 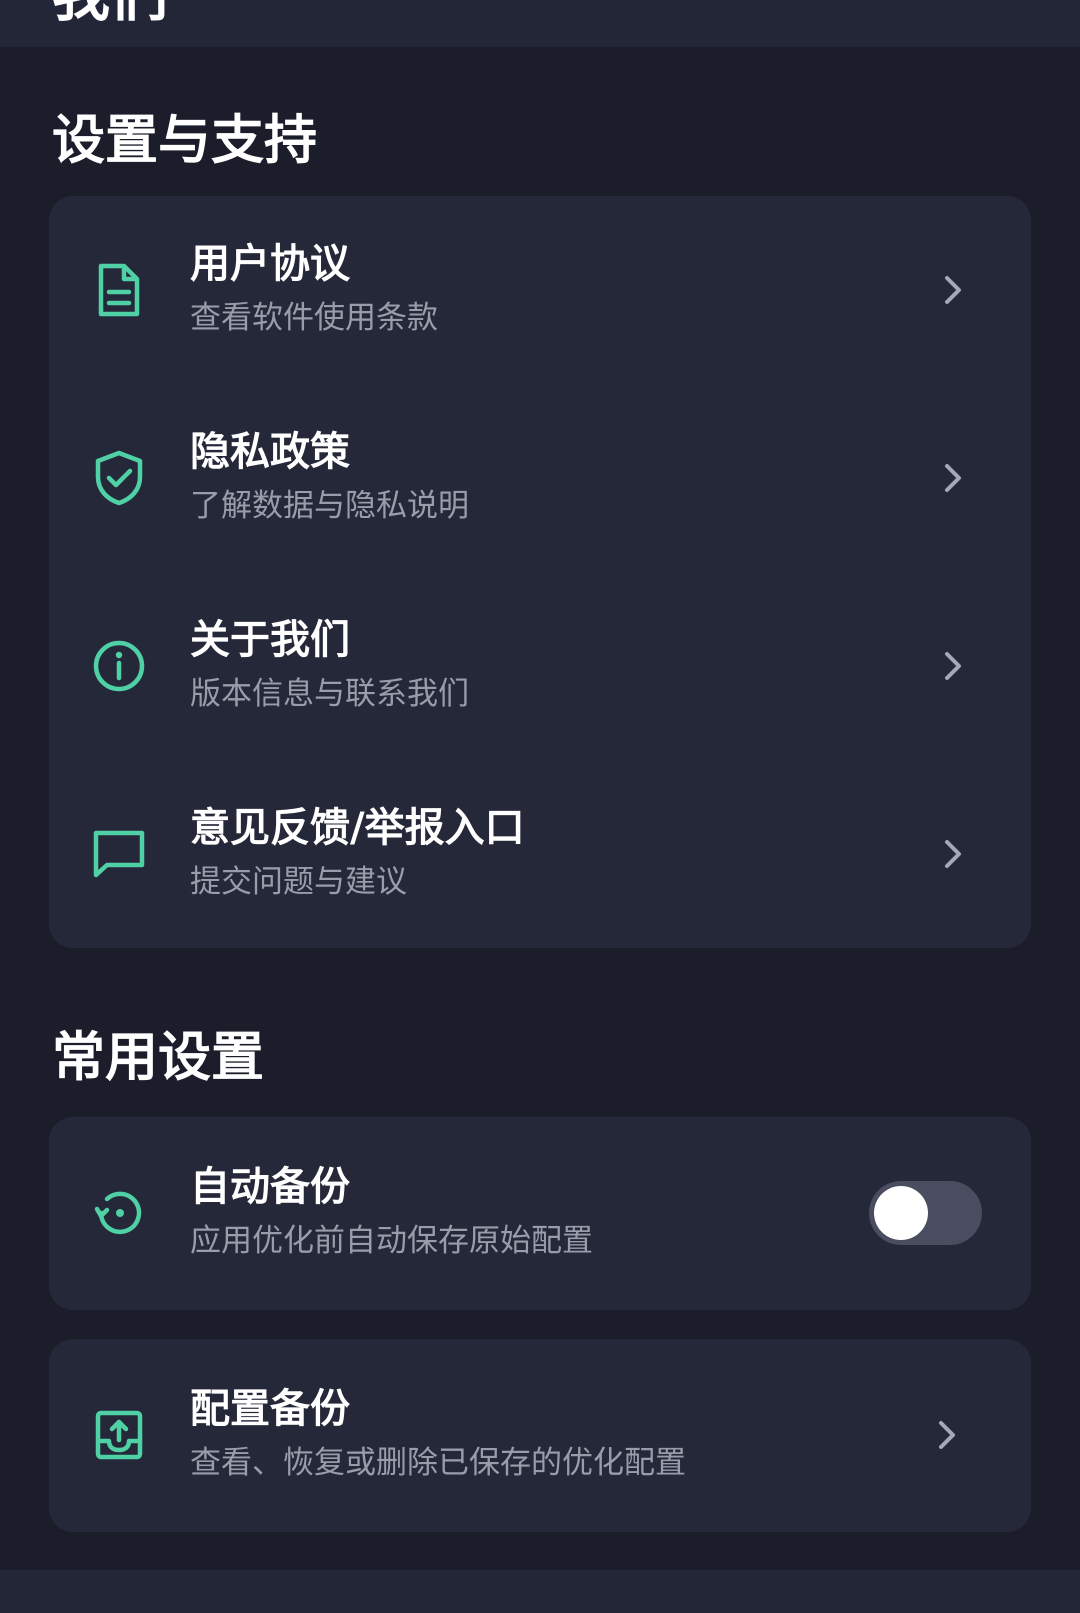 I want to click on row-title: 配置备份, so click(x=270, y=1409).